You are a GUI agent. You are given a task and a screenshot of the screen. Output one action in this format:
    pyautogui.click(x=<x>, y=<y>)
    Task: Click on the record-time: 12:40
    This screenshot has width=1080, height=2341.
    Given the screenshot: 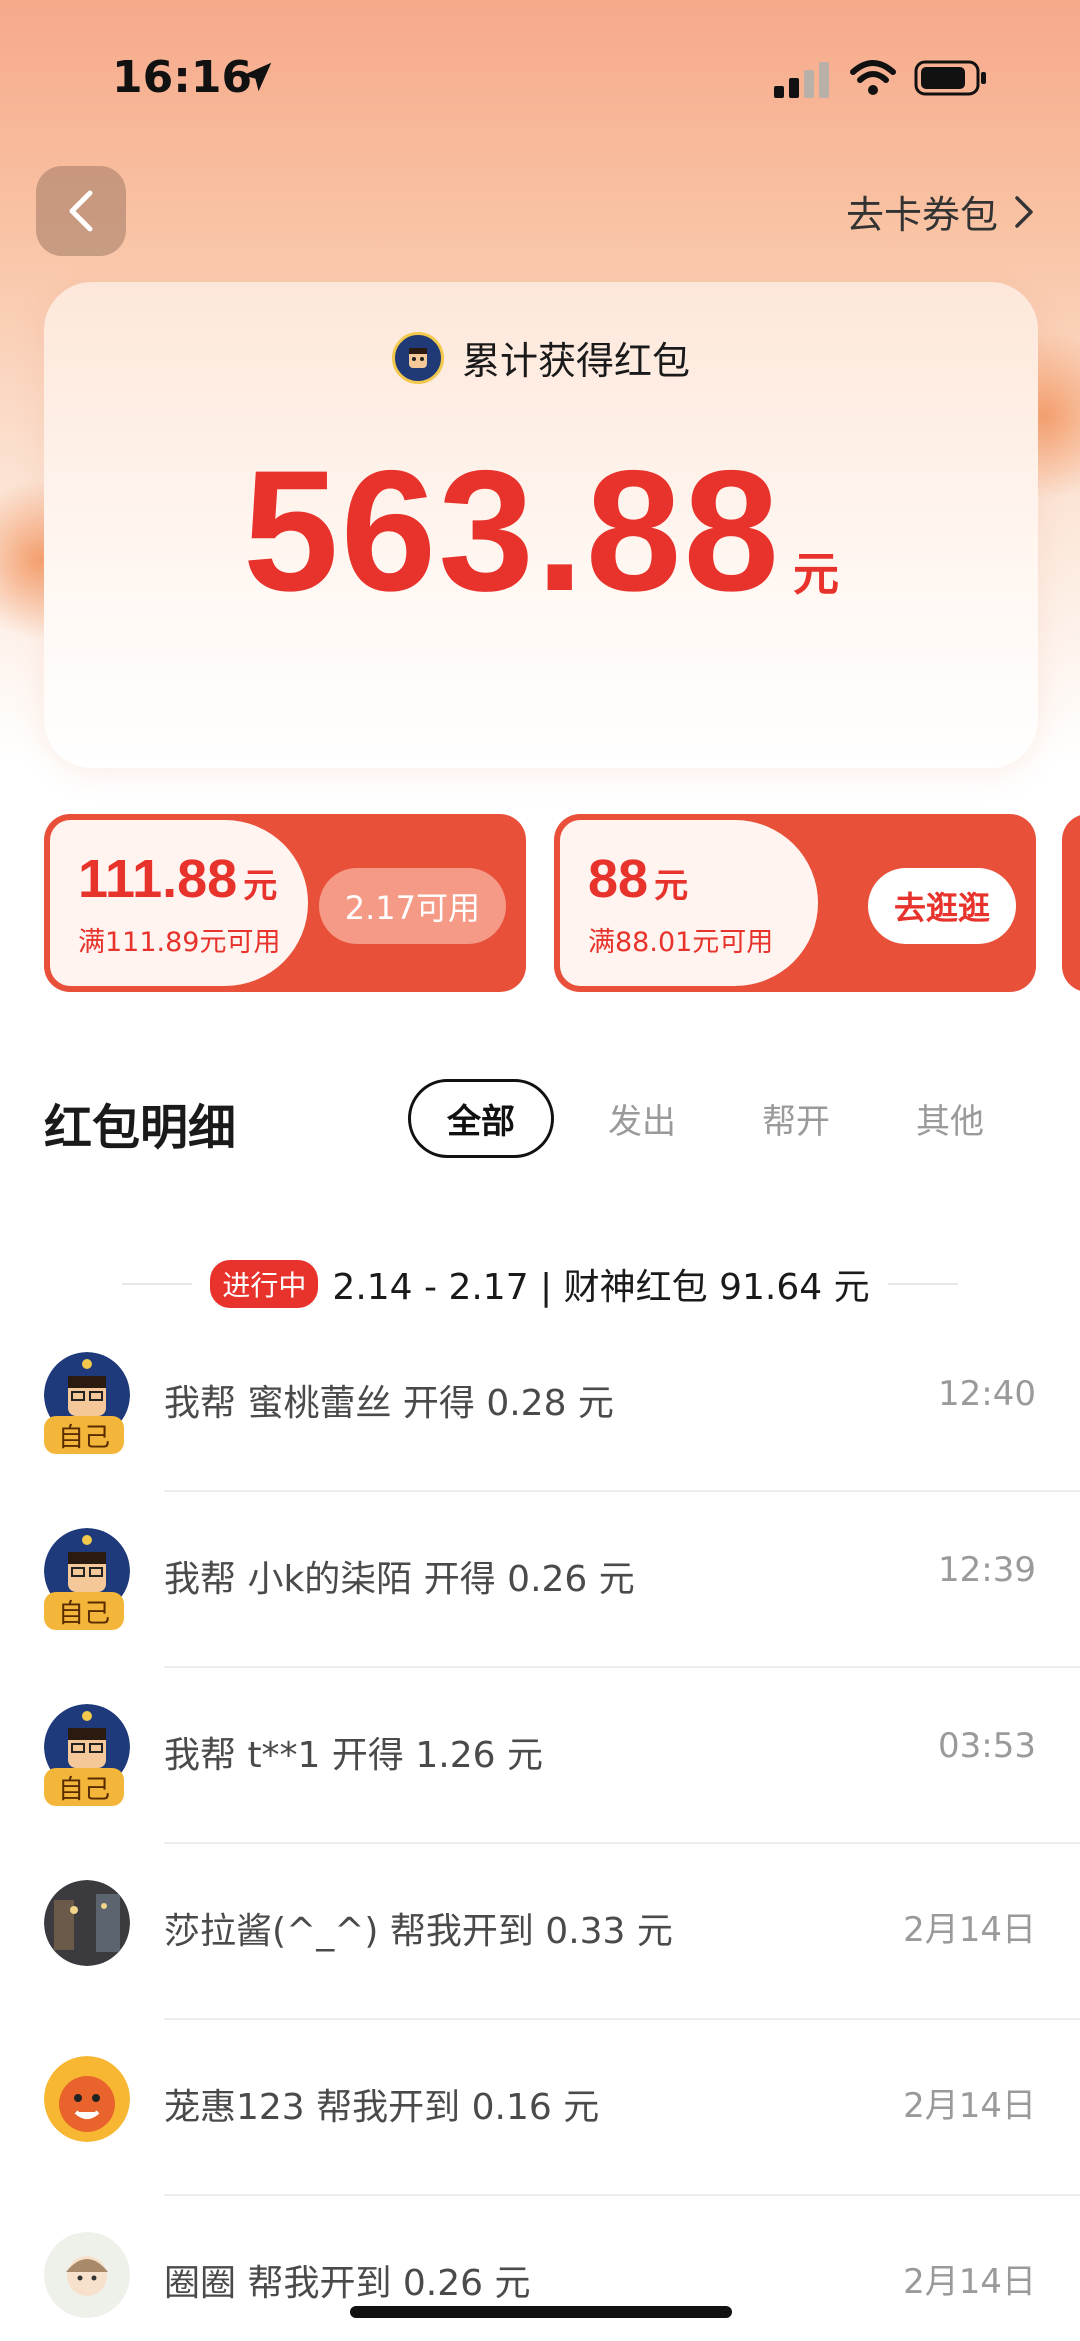 What is the action you would take?
    pyautogui.click(x=987, y=1394)
    